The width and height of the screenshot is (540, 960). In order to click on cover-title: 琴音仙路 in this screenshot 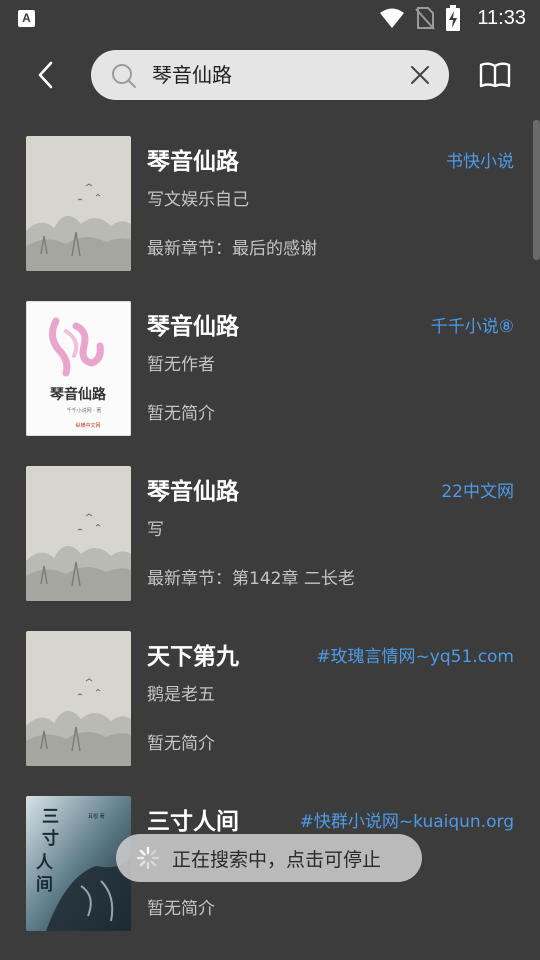, I will do `click(78, 394)`.